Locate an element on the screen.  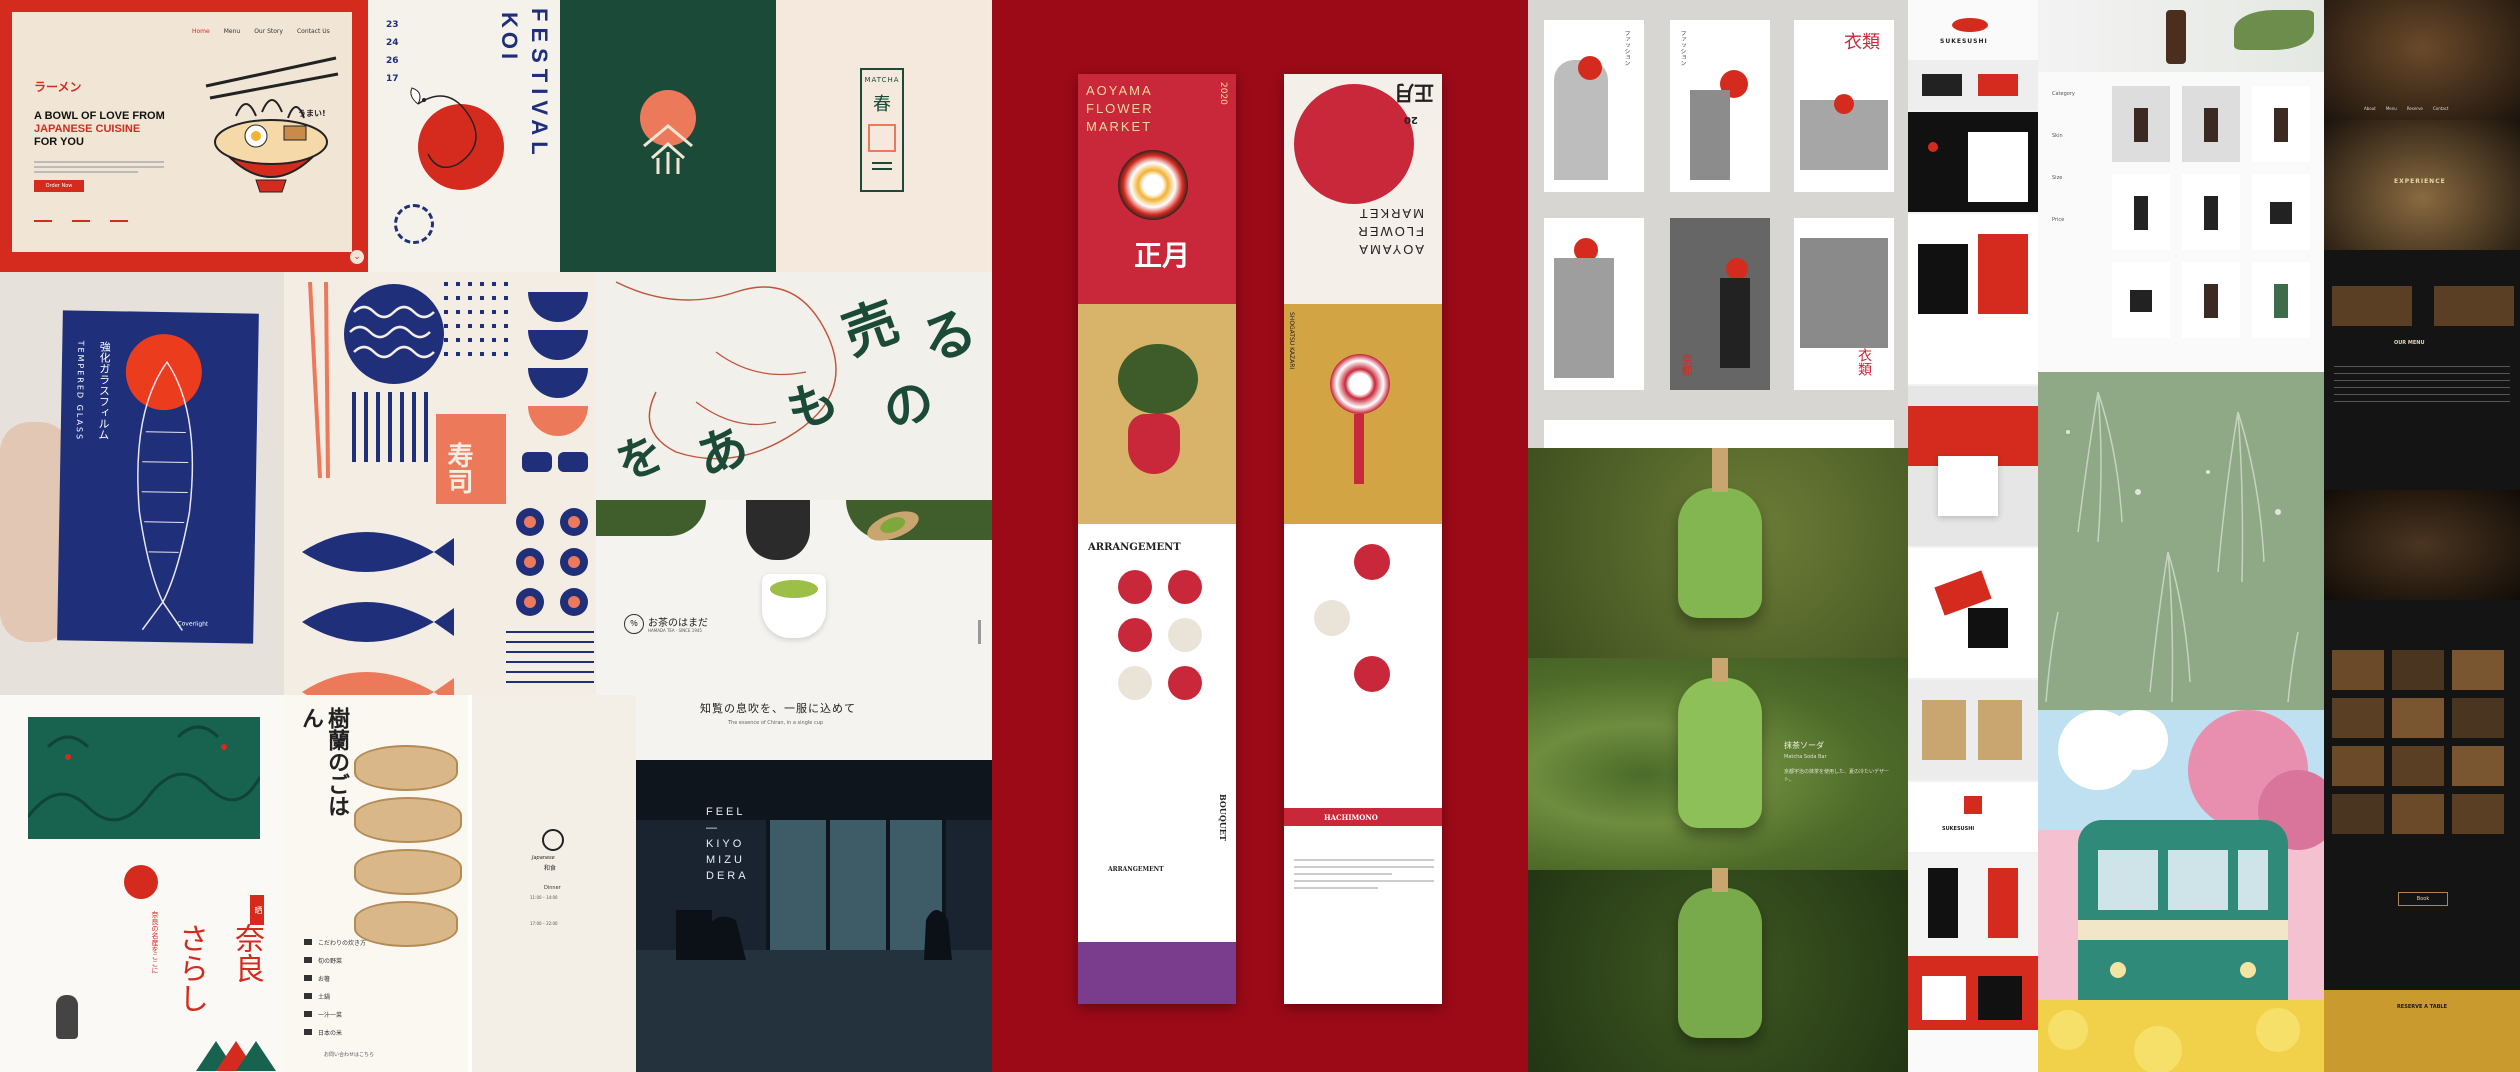
nav-item-contact: Contact Us is located at coordinates (313, 31).